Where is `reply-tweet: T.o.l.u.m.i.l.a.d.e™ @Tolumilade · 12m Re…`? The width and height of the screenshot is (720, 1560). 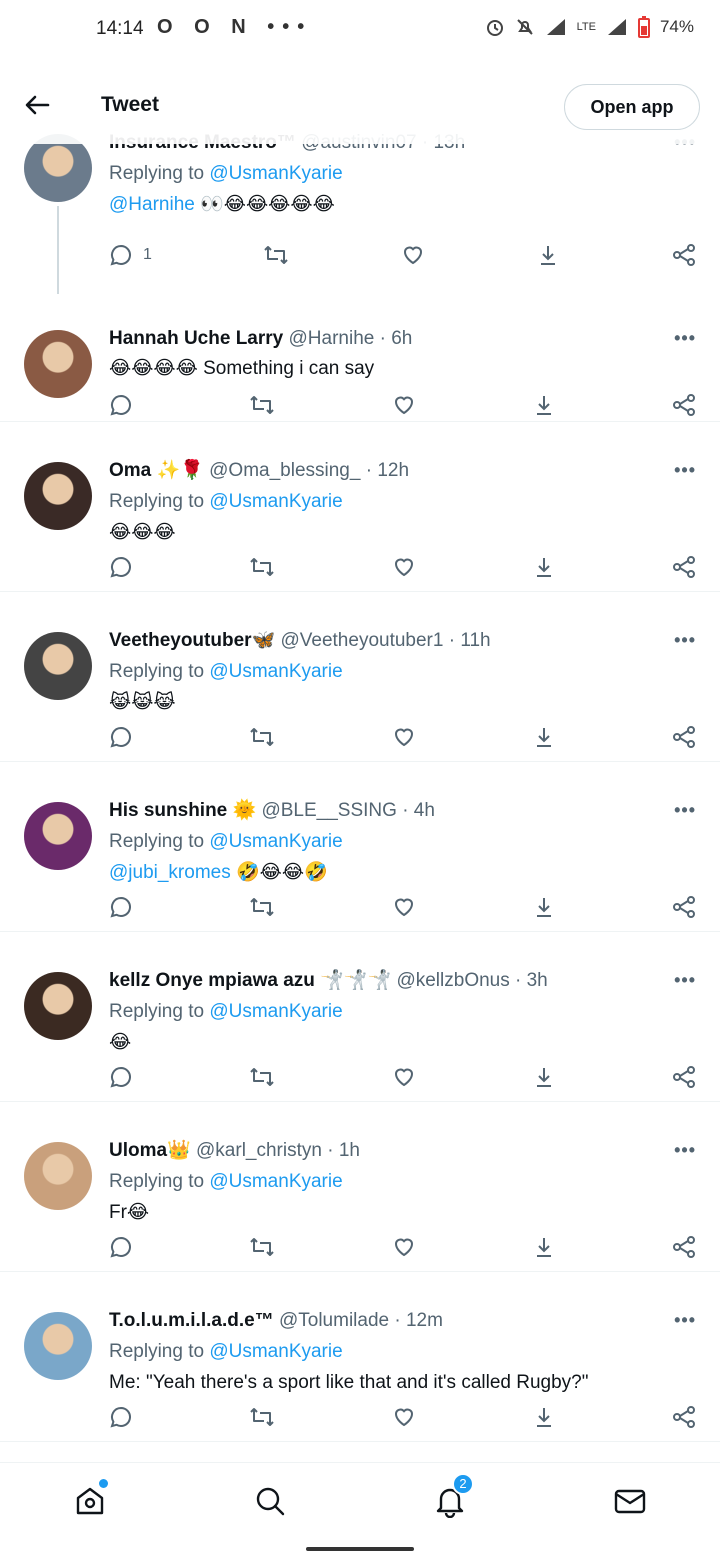
reply-tweet: T.o.l.u.m.i.l.a.d.e™ @Tolumilade · 12m Re… is located at coordinates (360, 1357).